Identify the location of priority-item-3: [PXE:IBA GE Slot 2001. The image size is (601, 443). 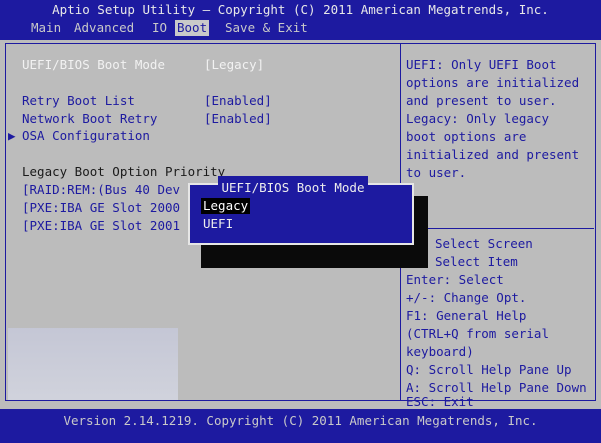
(101, 225).